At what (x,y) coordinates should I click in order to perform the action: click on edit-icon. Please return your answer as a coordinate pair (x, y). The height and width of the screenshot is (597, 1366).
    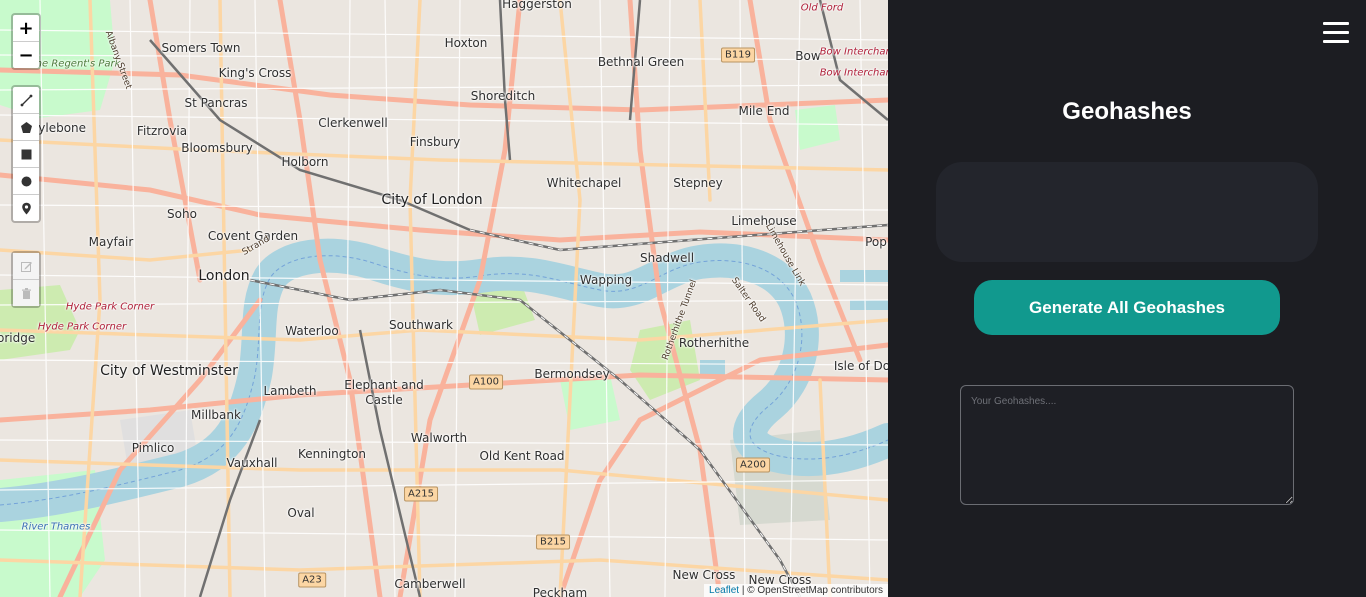
    Looking at the image, I should click on (26, 266).